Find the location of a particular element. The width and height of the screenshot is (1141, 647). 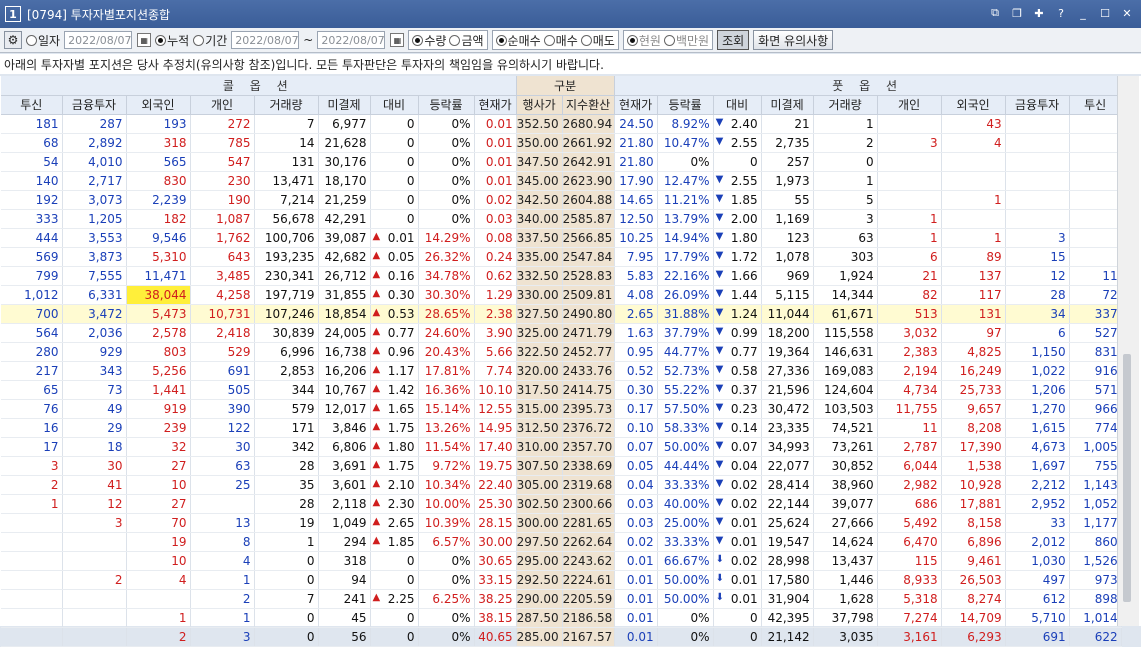

radio-sell: 매도 is located at coordinates (597, 40).